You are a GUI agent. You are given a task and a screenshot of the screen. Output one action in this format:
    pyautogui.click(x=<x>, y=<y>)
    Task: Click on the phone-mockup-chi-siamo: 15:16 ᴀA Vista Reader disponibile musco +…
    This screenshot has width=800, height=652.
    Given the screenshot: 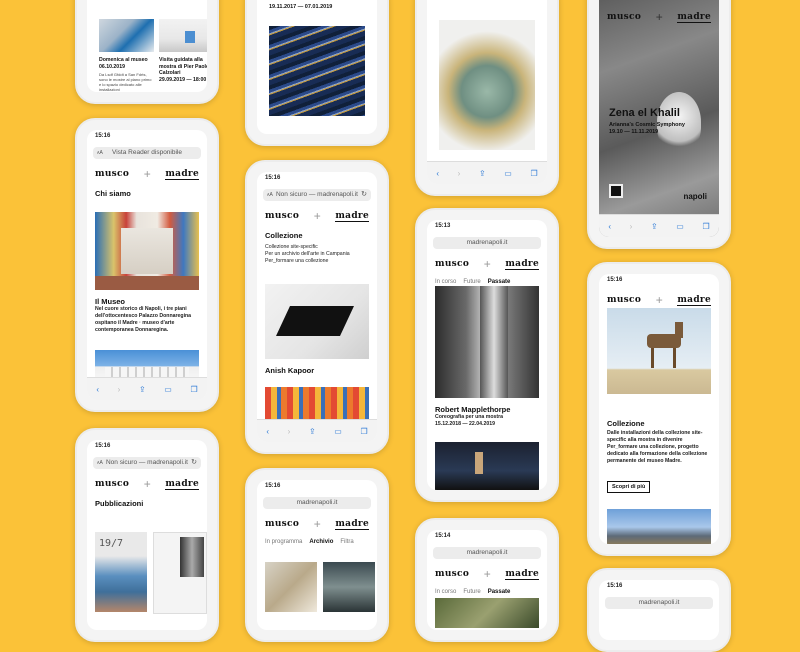 What is the action you would take?
    pyautogui.click(x=147, y=265)
    